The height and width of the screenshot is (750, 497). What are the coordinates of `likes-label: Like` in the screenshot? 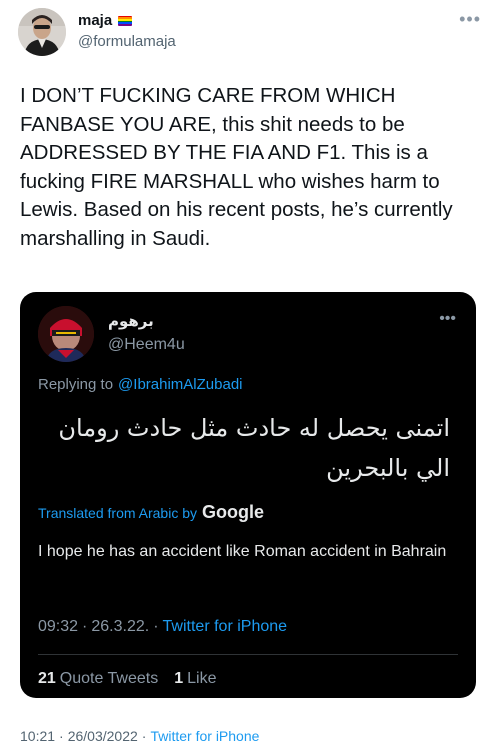 It's located at (201, 679).